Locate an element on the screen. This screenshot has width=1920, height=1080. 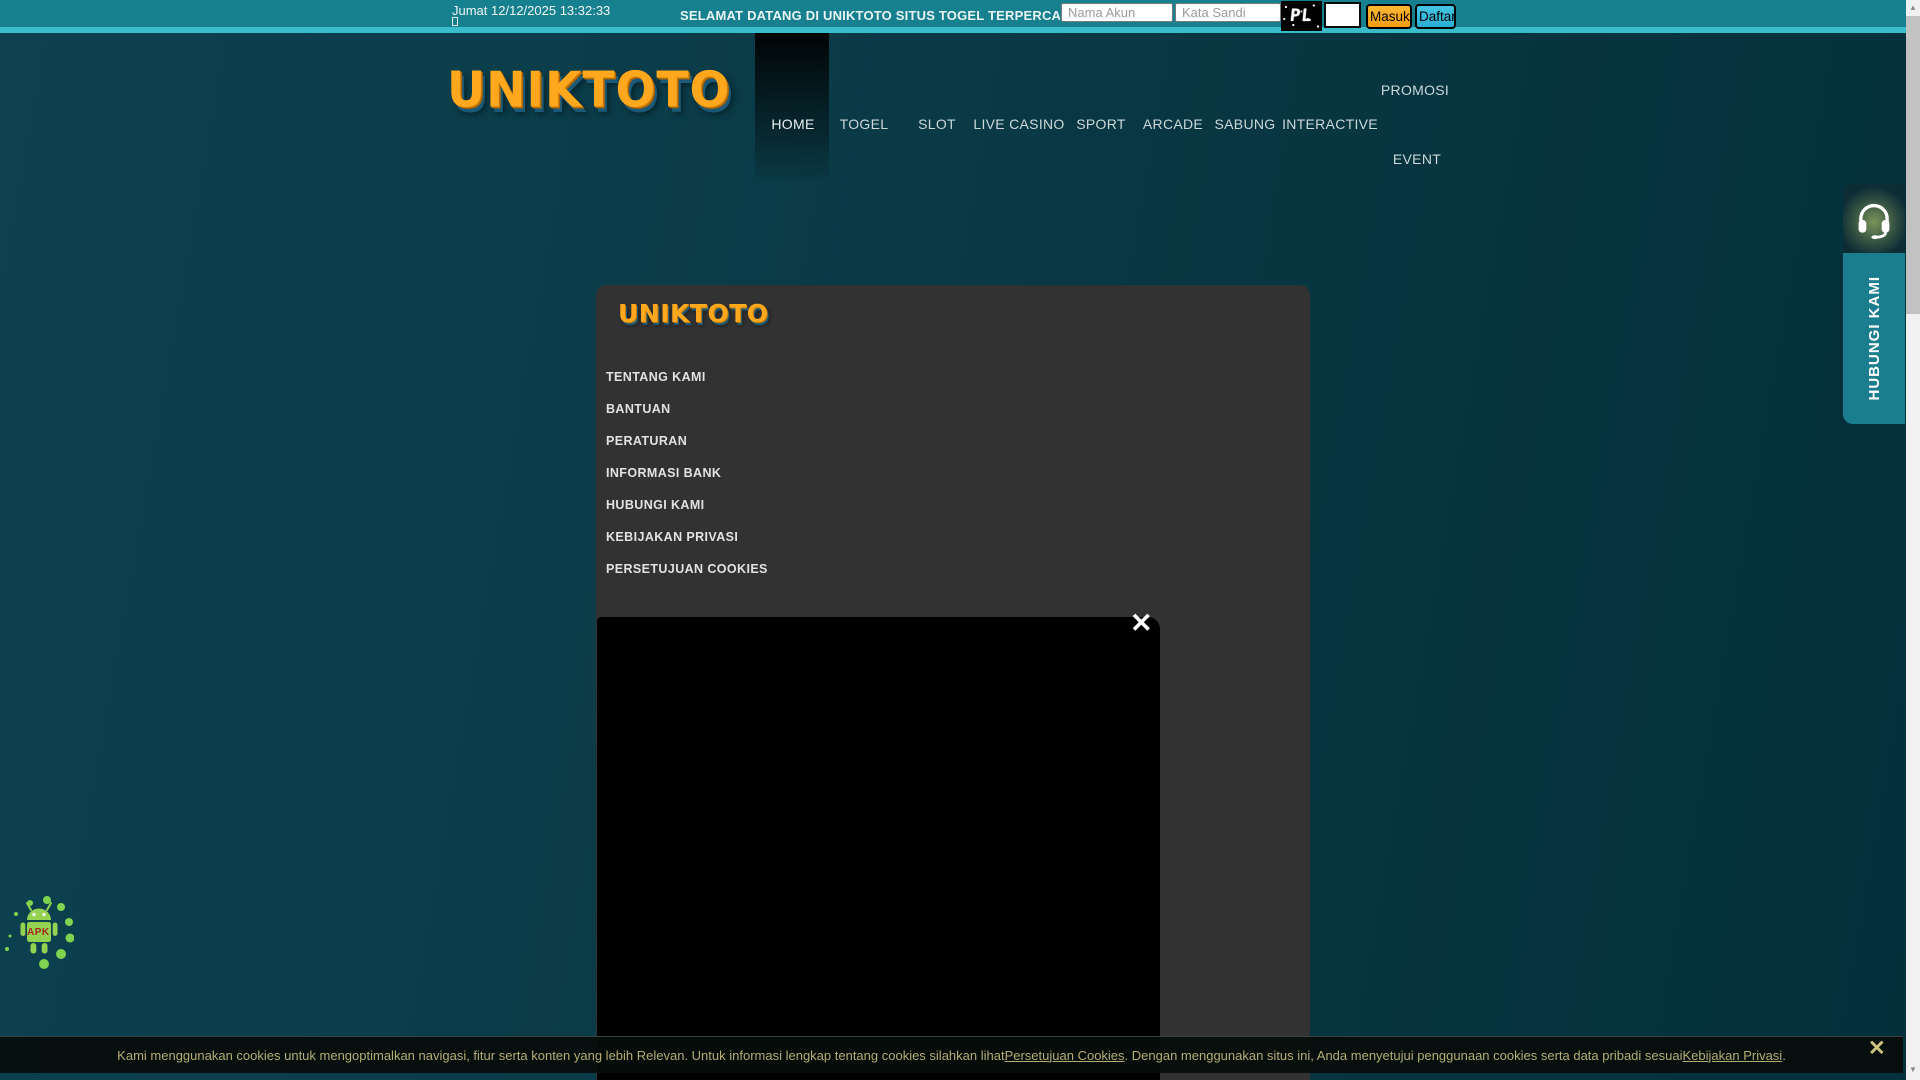
captcha-image: PL is located at coordinates (1301, 16).